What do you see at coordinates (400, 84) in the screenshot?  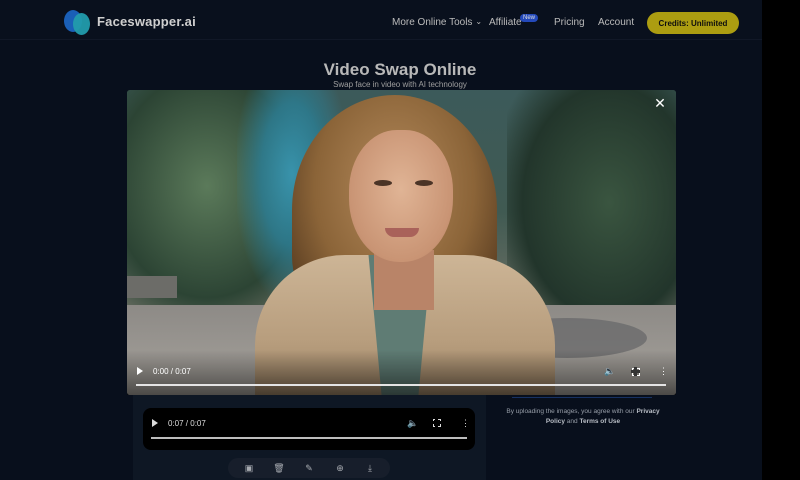 I see `page-subtitle: Swap face in video with AI technology` at bounding box center [400, 84].